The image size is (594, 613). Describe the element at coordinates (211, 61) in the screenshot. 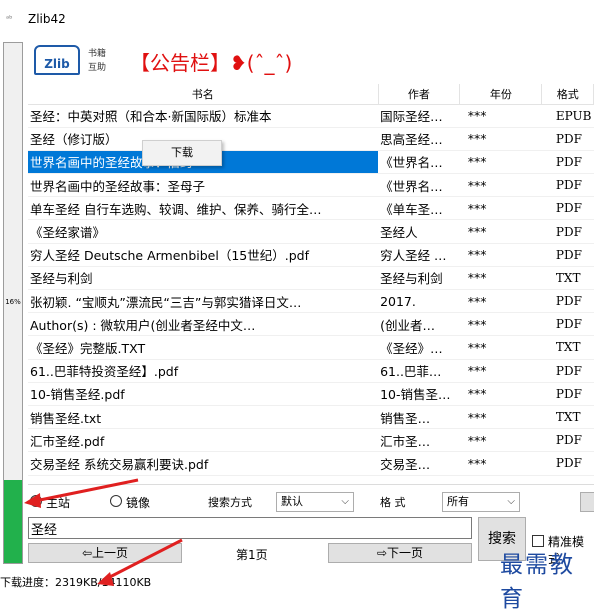

I see `notice-board: 【公告栏】❥(ˆ_ˆ)` at that location.